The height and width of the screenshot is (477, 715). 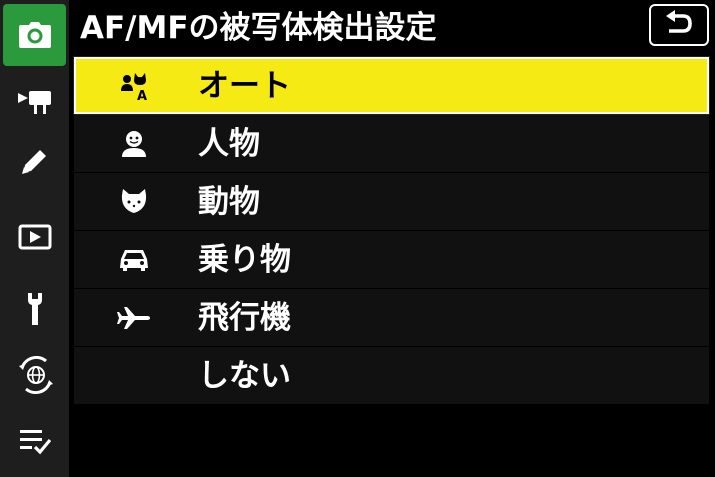 What do you see at coordinates (134, 317) in the screenshot?
I see `airplane-icon` at bounding box center [134, 317].